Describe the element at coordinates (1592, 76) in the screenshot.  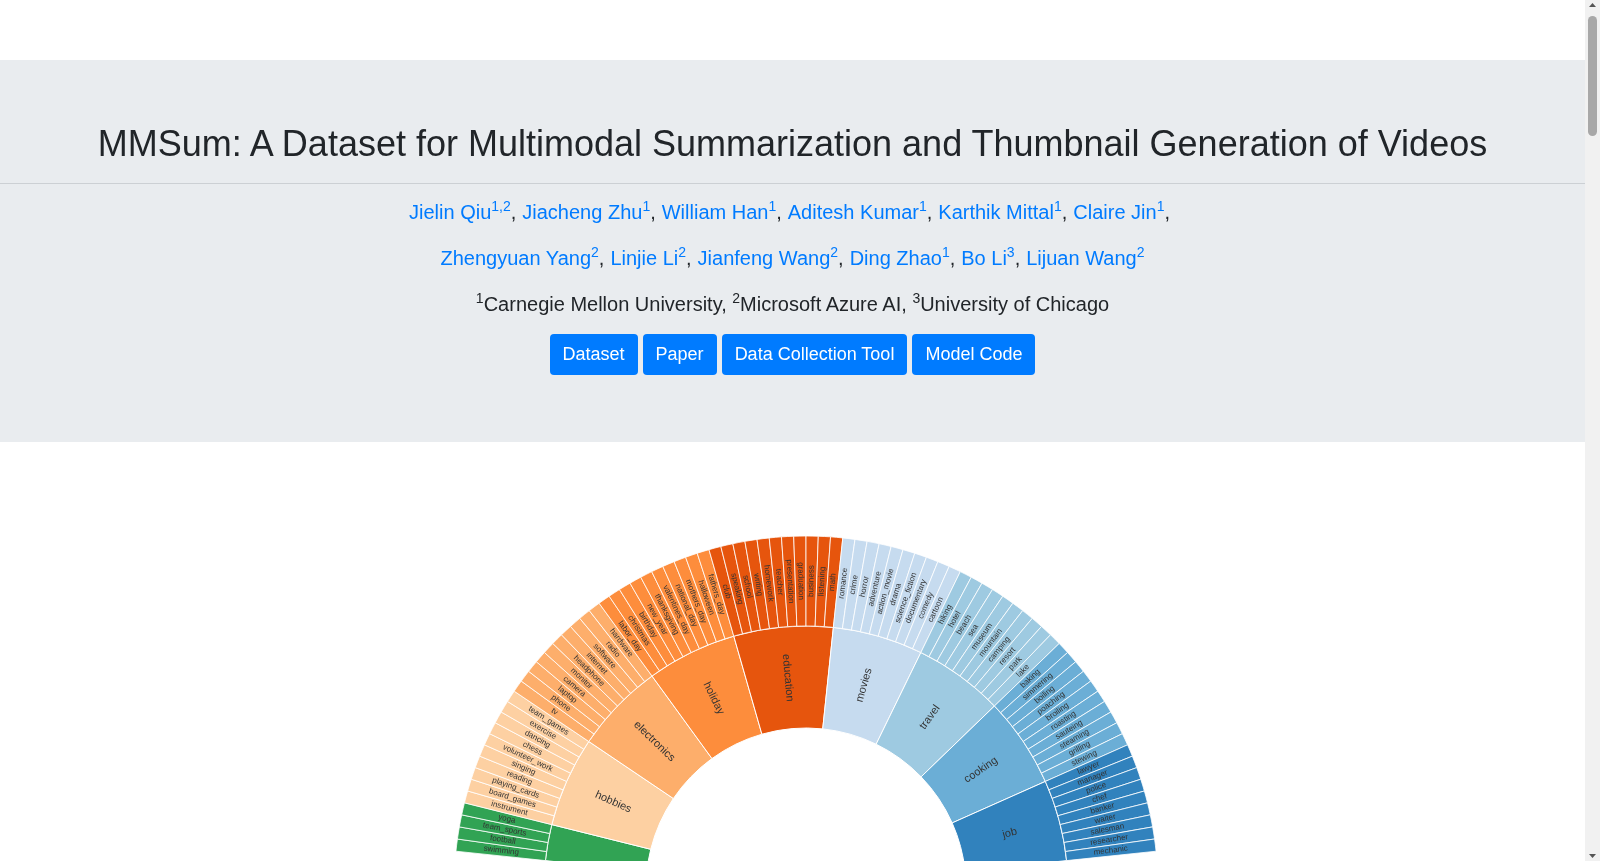
I see `scrollbar-thumb` at that location.